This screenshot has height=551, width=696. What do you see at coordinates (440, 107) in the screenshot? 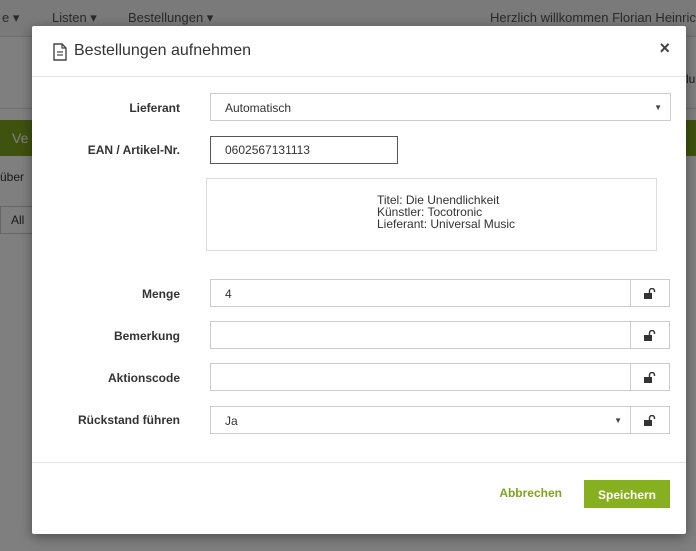
I see `supplier-select: Automatisch ▼` at bounding box center [440, 107].